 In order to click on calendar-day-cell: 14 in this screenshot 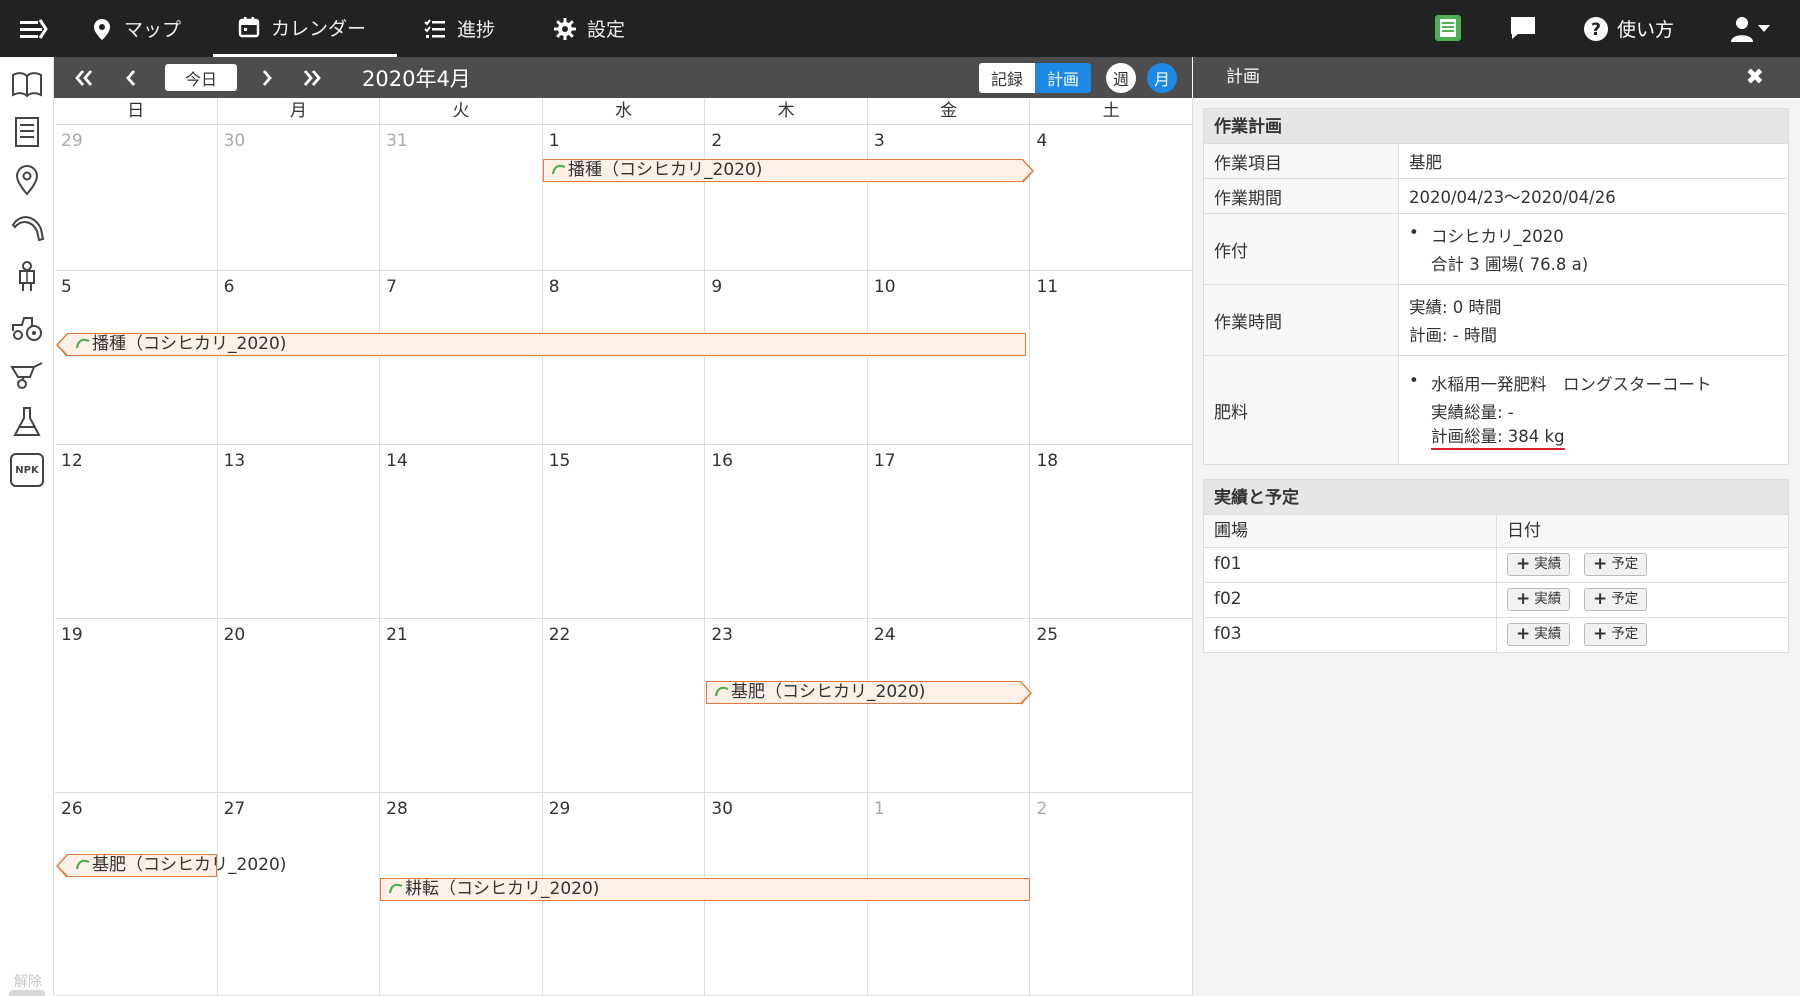, I will do `click(461, 531)`.